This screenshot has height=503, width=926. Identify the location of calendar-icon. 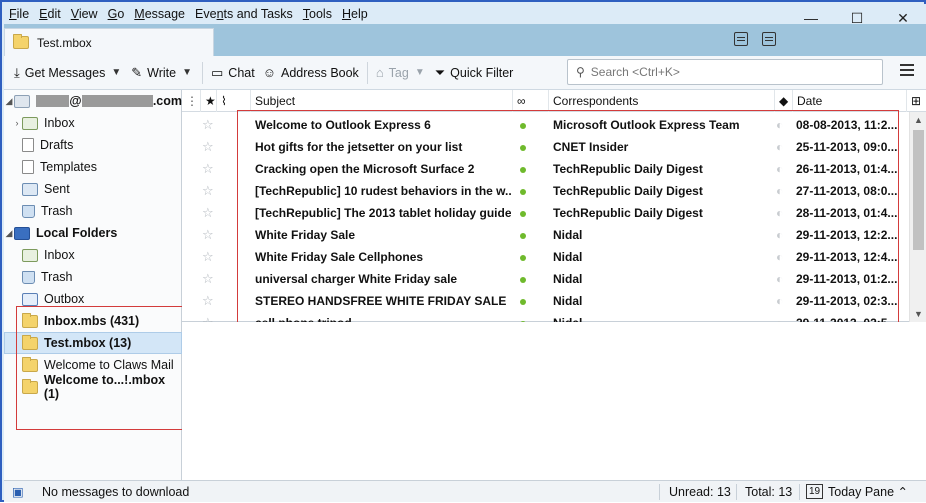
(741, 39).